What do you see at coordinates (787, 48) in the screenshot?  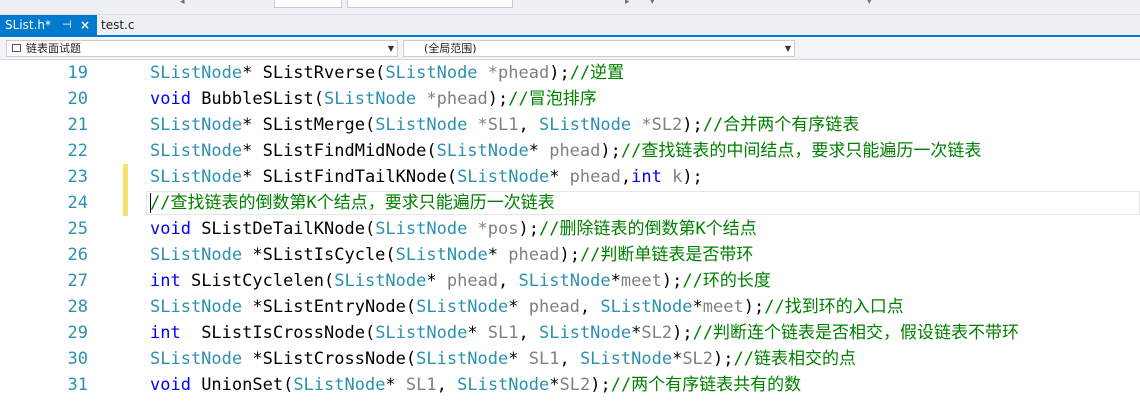 I see `chevron-down-icon: ▼` at bounding box center [787, 48].